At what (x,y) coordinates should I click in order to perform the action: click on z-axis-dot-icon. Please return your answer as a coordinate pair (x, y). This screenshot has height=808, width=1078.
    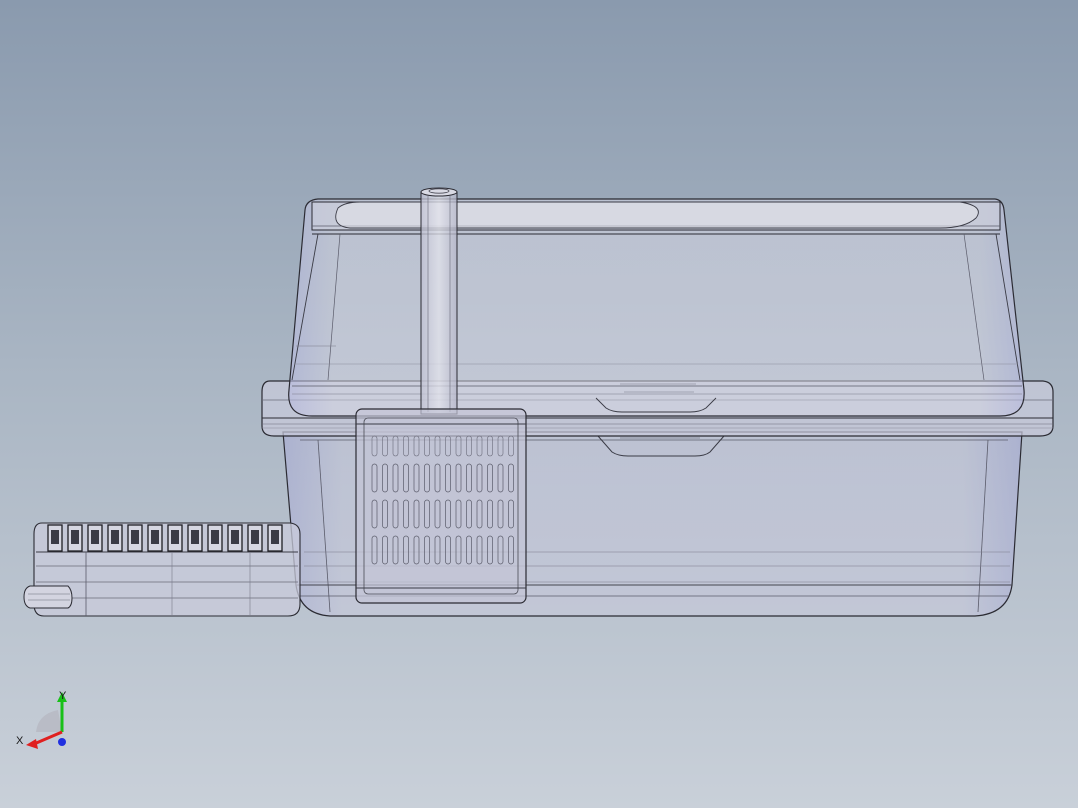
    Looking at the image, I should click on (62, 742).